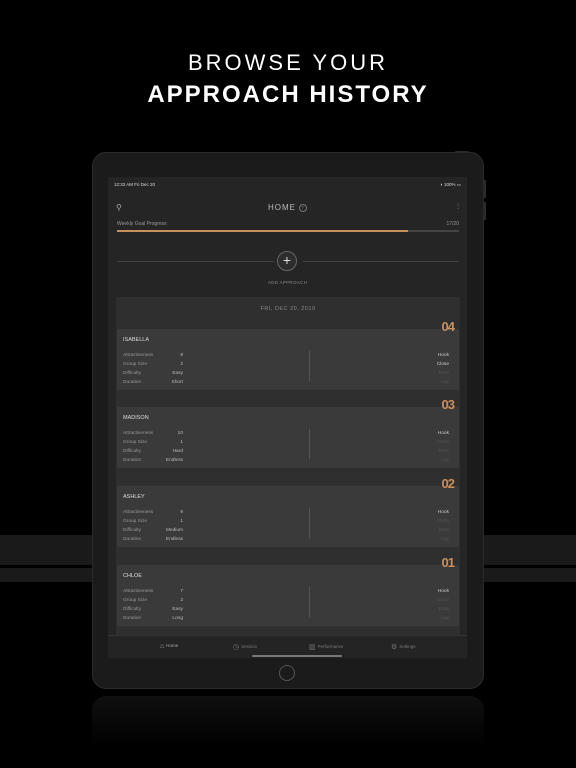 The height and width of the screenshot is (768, 576). I want to click on device-home-button, so click(287, 673).